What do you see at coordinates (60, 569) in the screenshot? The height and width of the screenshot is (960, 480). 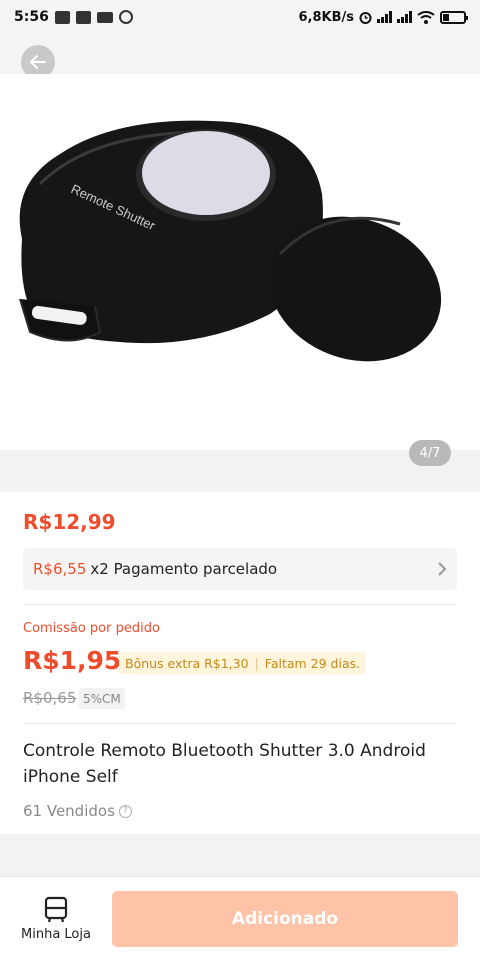 I see `installment-amount: R$6,55` at bounding box center [60, 569].